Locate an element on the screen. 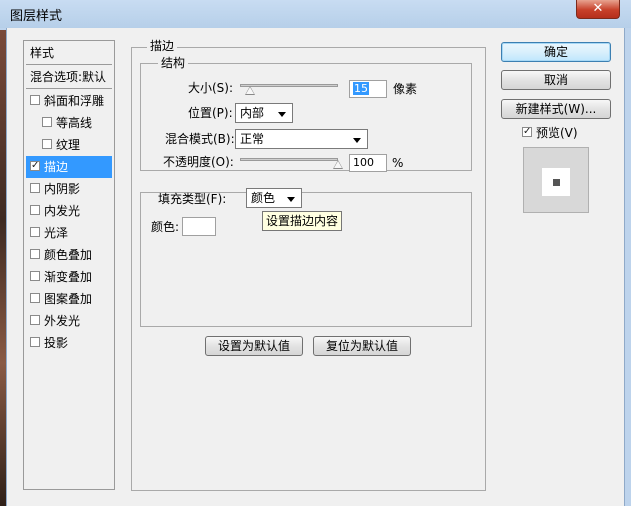  style-item-label: 外发光 is located at coordinates (62, 321).